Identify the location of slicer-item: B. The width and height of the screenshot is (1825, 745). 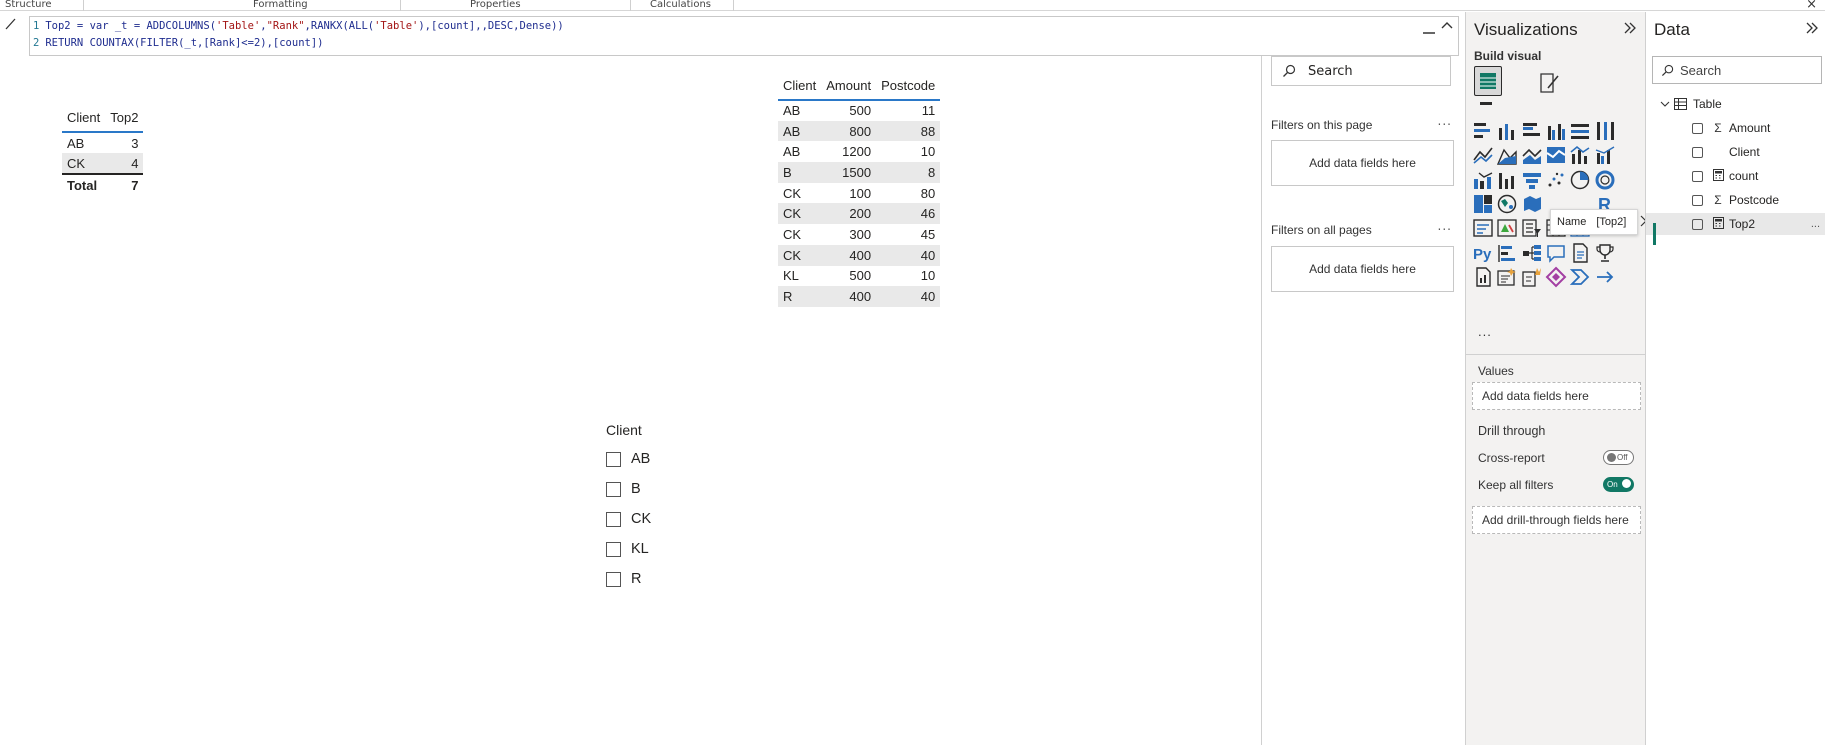
(628, 489).